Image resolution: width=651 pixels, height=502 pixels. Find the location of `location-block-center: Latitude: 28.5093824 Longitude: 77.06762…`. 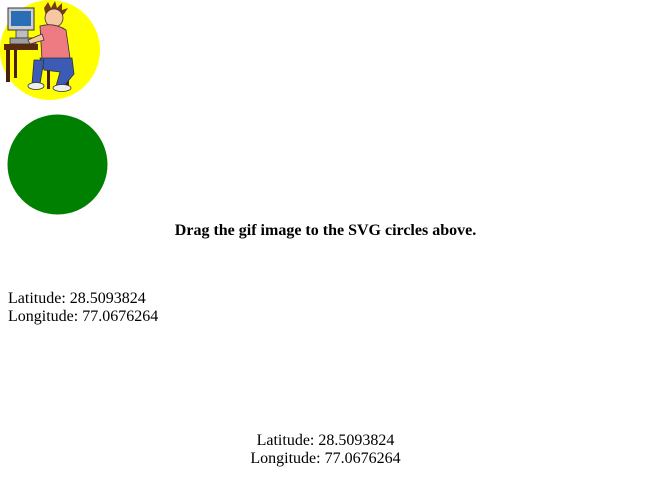

location-block-center: Latitude: 28.5093824 Longitude: 77.06762… is located at coordinates (325, 450).